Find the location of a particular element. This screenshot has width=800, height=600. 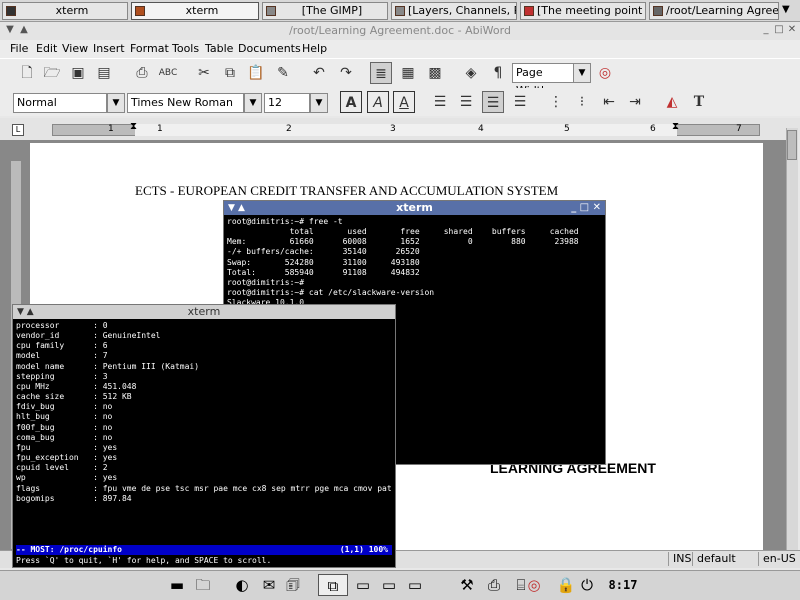

tab-type-icon: L is located at coordinates (18, 130).